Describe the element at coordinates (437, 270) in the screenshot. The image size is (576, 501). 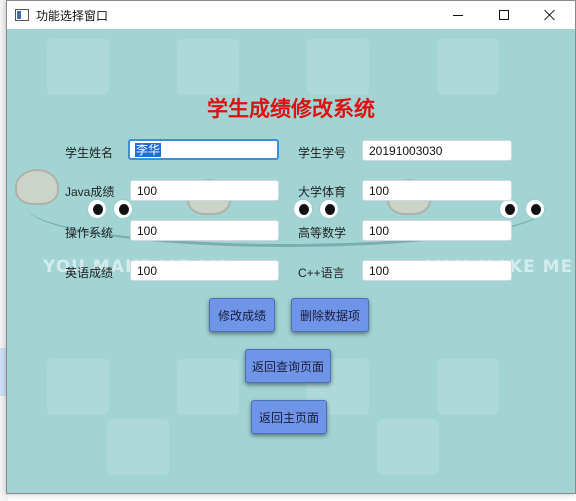
I see `cpp-score-input: 100` at that location.